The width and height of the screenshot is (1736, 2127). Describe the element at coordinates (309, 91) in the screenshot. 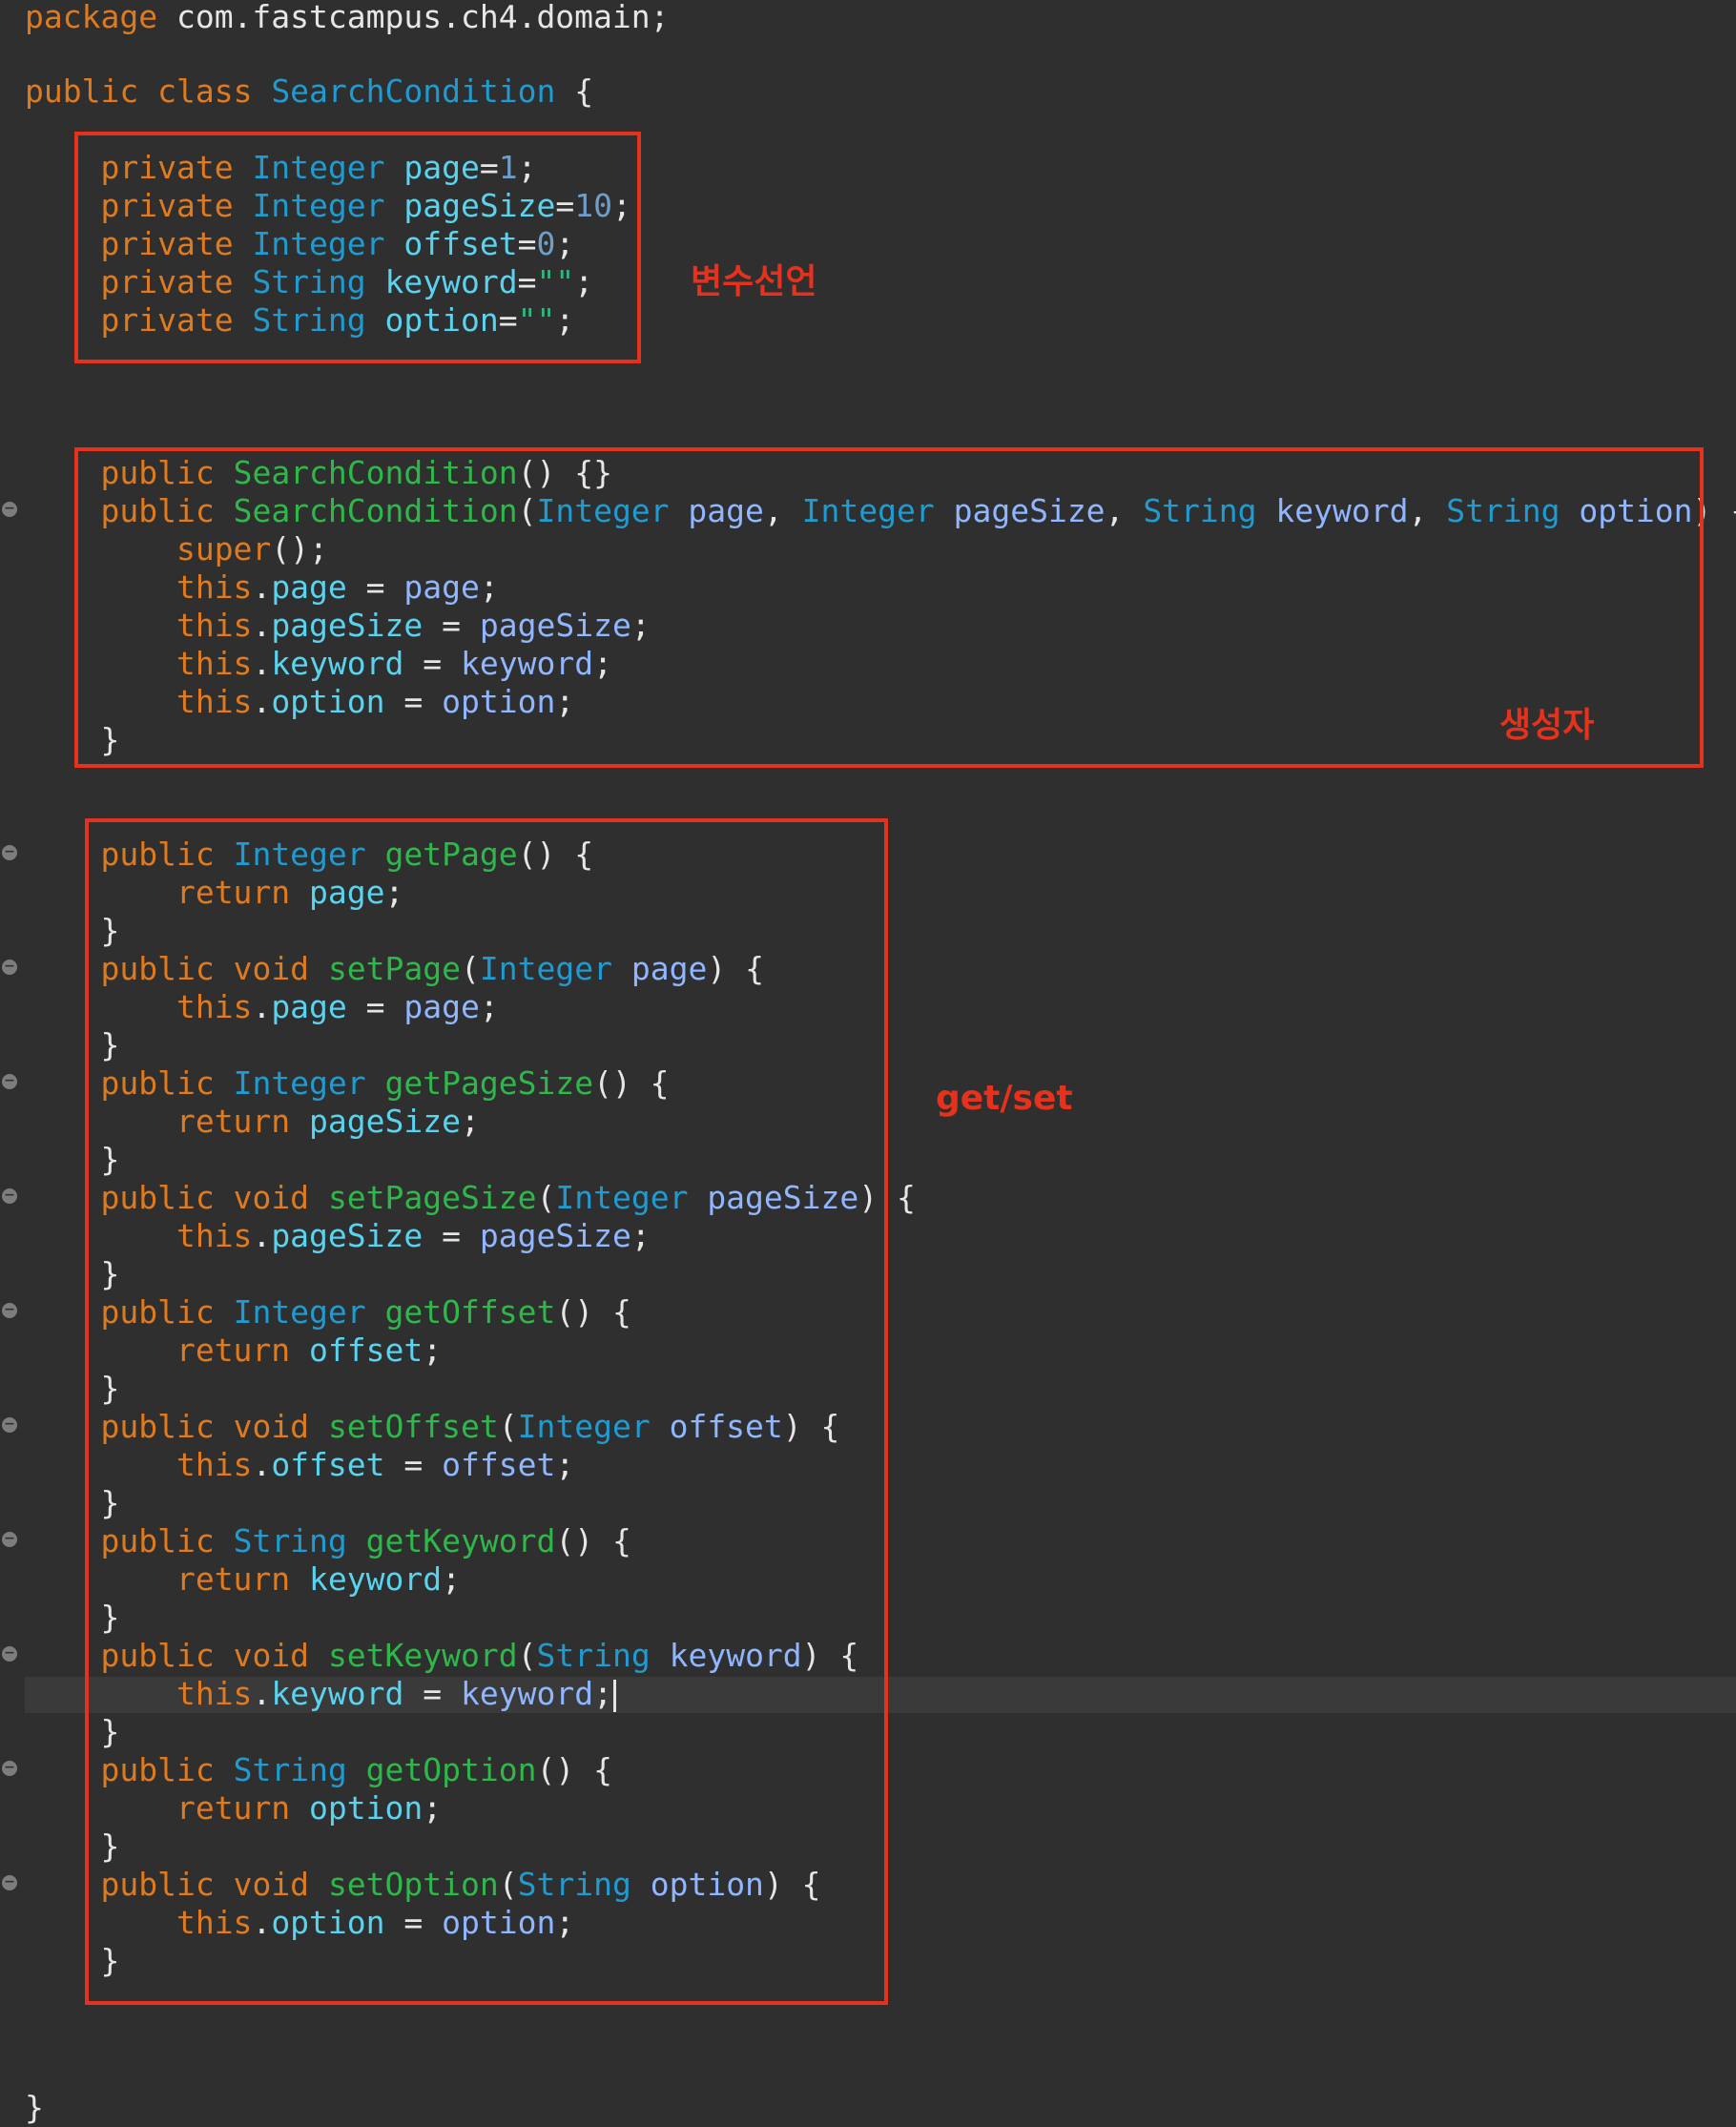

I see `code-line: public class SearchCondition {` at that location.